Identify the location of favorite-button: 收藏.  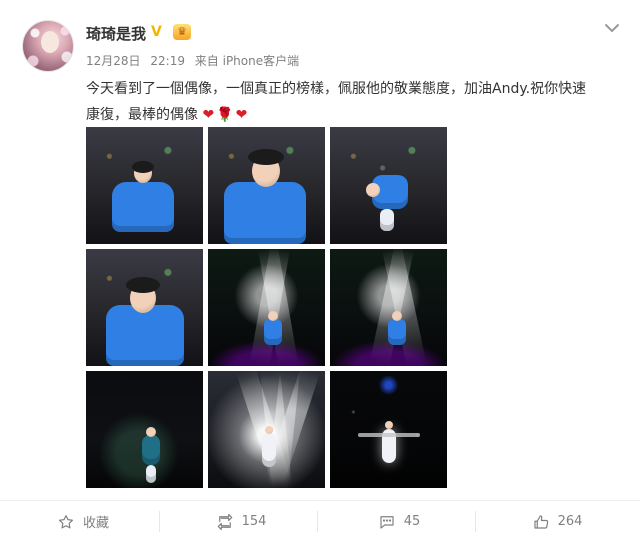
(83, 521).